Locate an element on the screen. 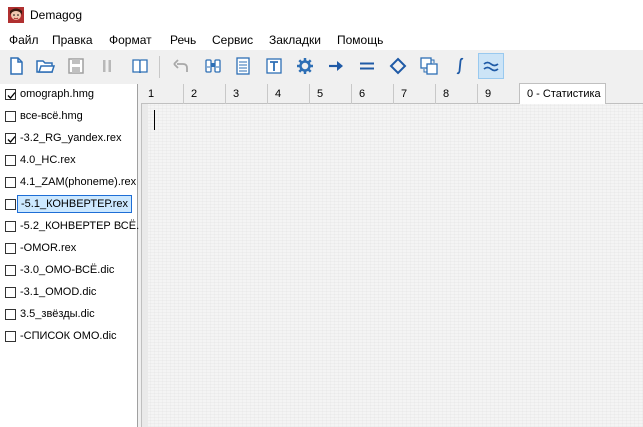 The image size is (643, 427). menu-service: Сервис is located at coordinates (232, 40).